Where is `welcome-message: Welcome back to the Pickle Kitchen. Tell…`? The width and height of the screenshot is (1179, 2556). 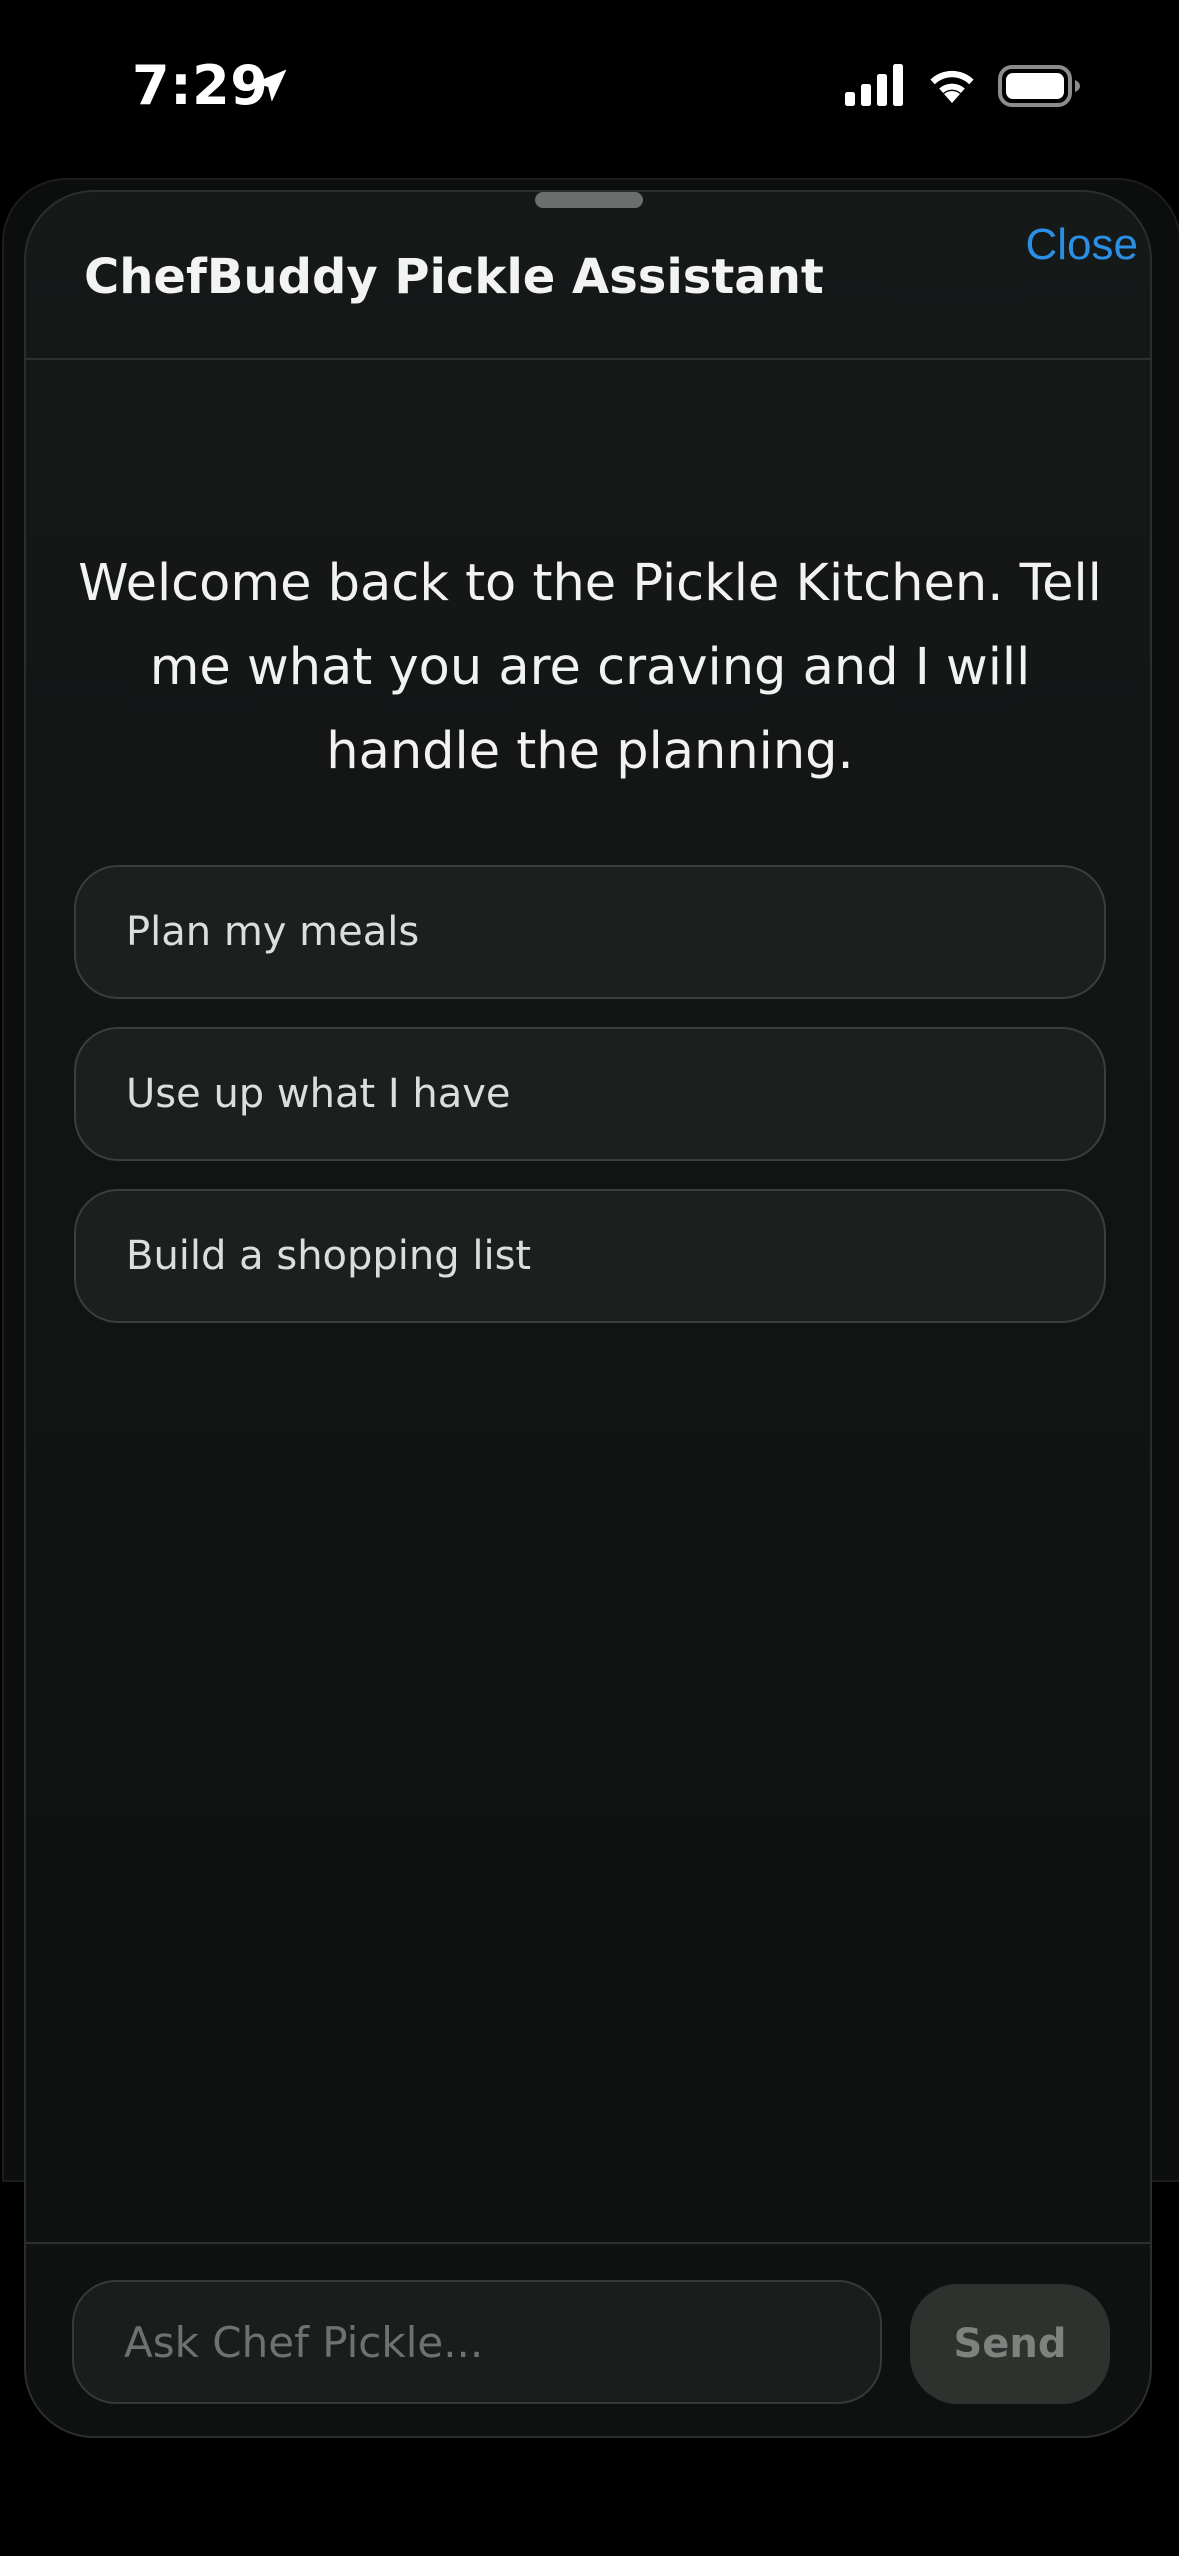
welcome-message: Welcome back to the Pickle Kitchen. Tell… is located at coordinates (590, 667).